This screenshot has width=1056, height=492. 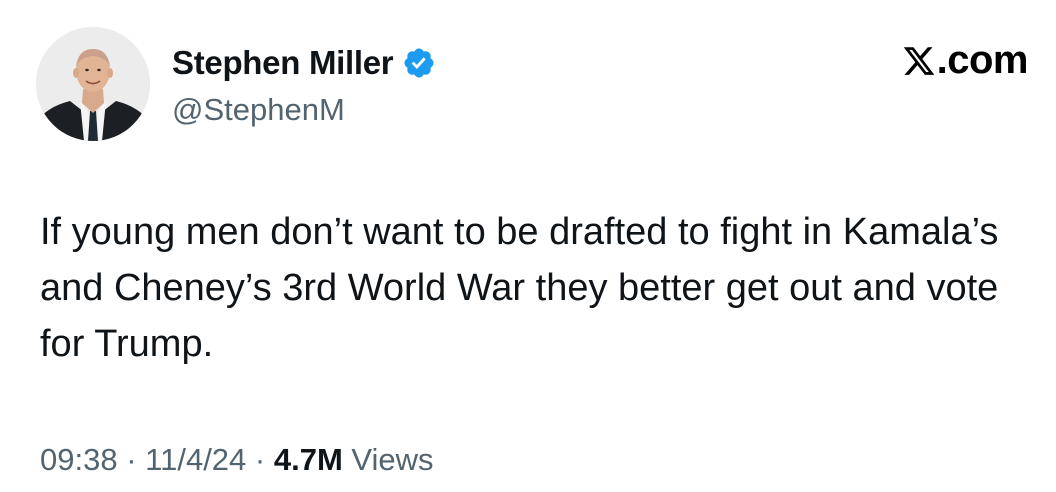 I want to click on x-logo-icon, so click(x=918, y=60).